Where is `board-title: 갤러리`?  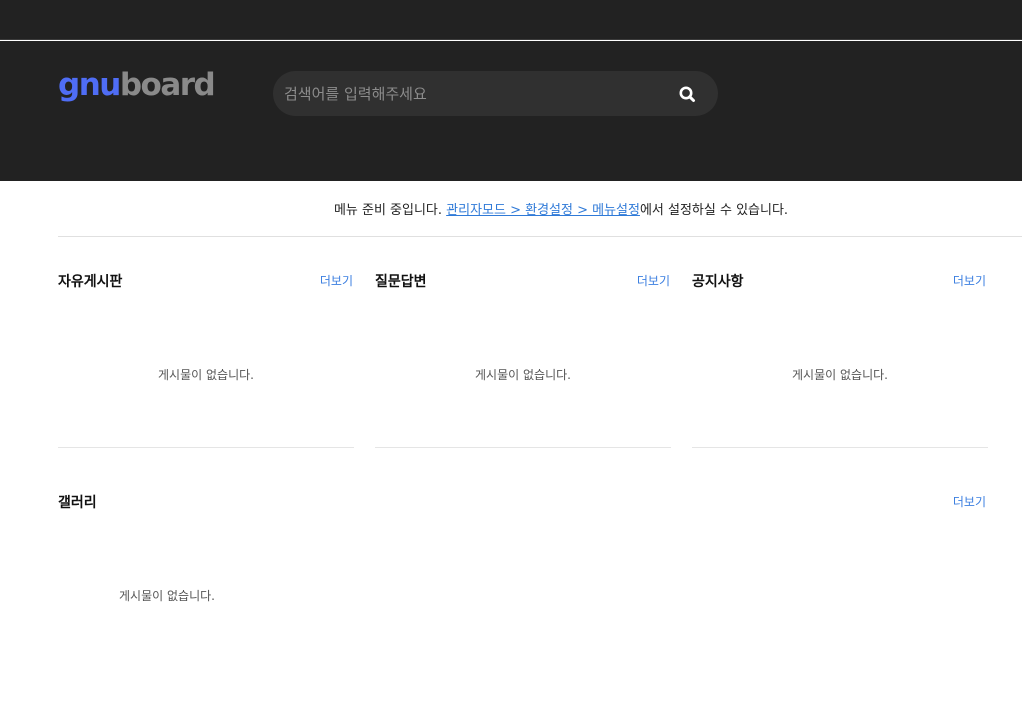
board-title: 갤러리 is located at coordinates (77, 503).